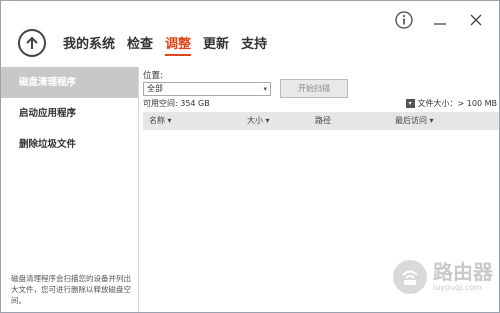  I want to click on table-header: 名称 ▾ 大小 ▾ 路径 最后访问 ▾, so click(321, 121).